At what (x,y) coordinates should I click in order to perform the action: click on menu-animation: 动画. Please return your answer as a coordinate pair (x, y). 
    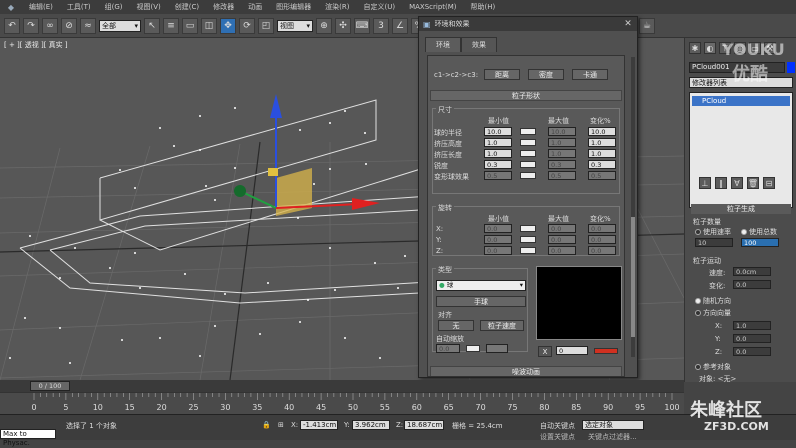
    Looking at the image, I should click on (255, 7).